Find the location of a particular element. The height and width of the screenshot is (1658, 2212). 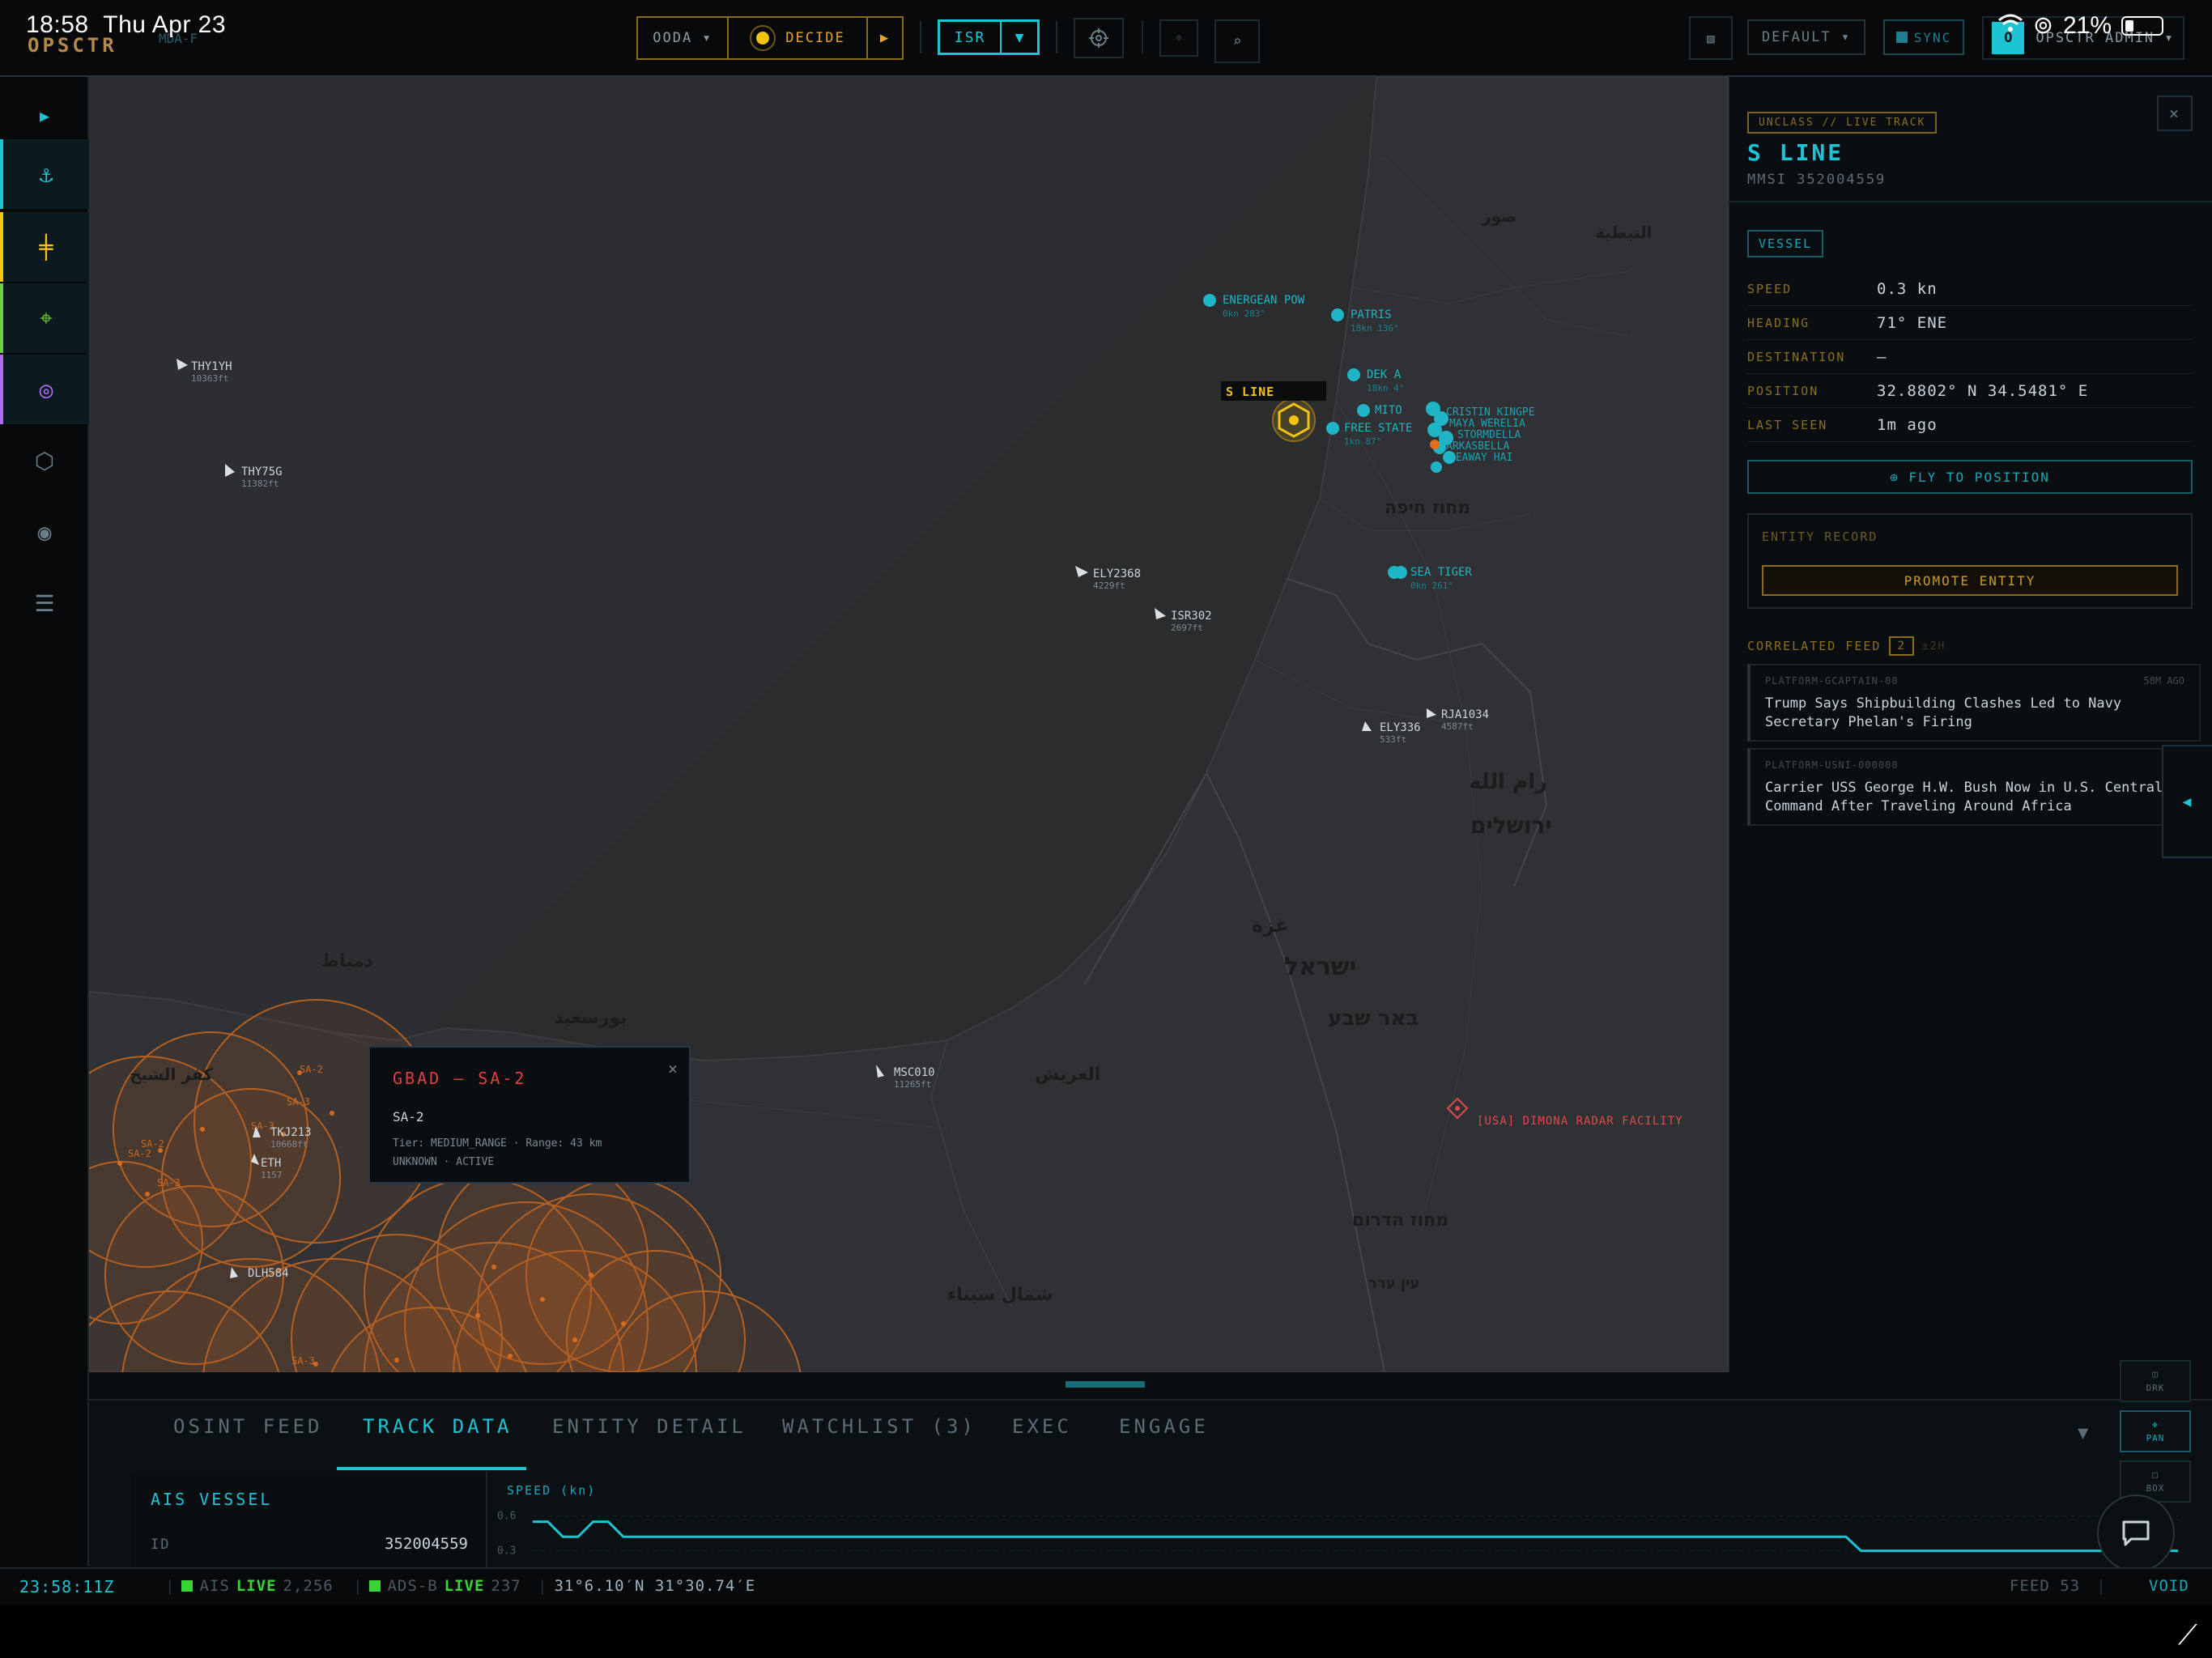

chat-button is located at coordinates (2136, 1533).